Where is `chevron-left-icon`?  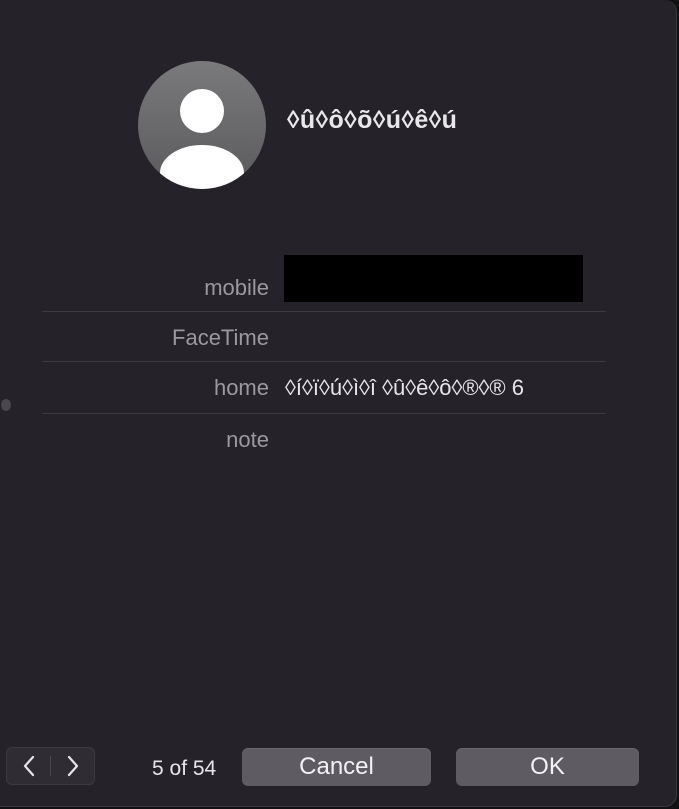
chevron-left-icon is located at coordinates (29, 766).